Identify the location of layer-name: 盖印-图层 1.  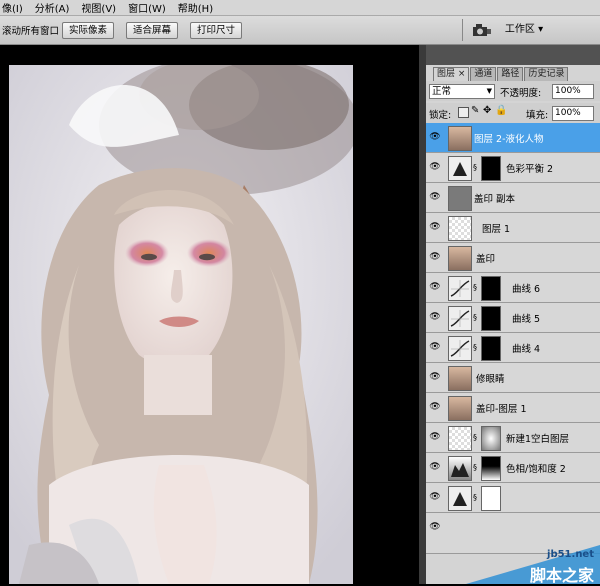
(501, 409).